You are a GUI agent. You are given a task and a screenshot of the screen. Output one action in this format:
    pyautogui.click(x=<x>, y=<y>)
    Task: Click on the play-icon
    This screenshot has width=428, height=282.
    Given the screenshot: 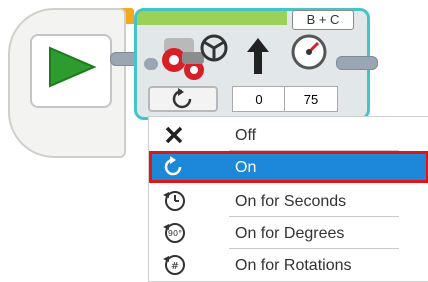 What is the action you would take?
    pyautogui.click(x=72, y=67)
    